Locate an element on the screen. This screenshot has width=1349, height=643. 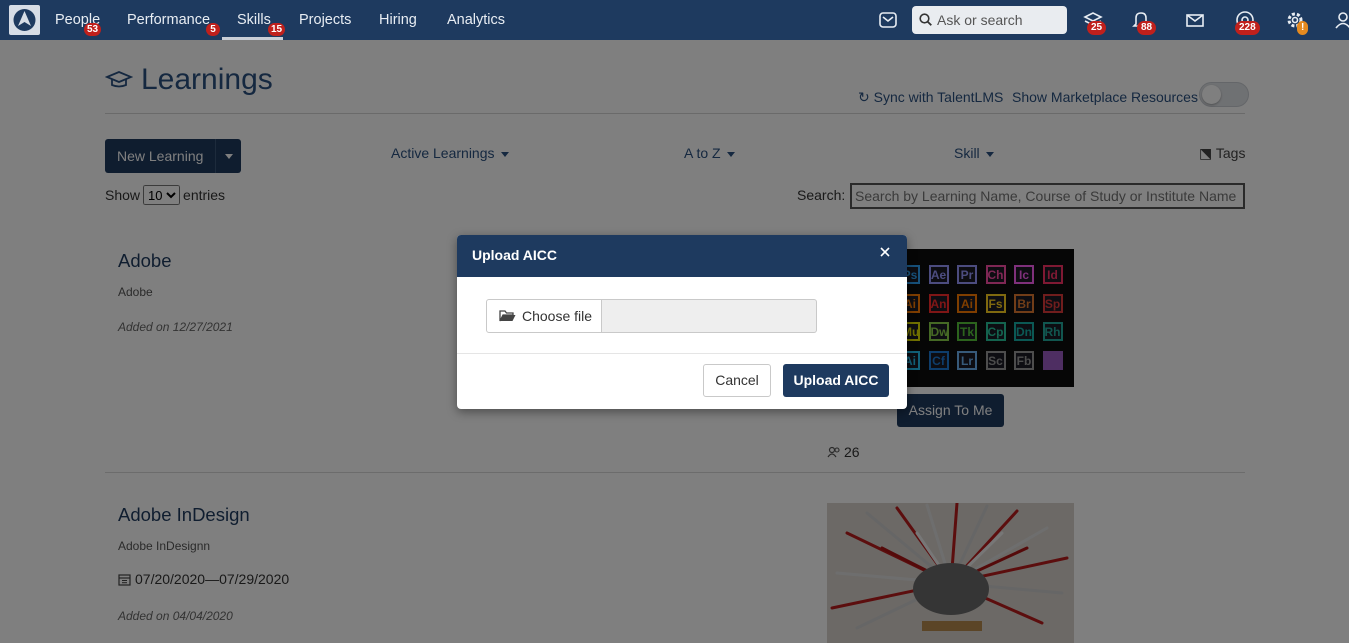
choose-file-button: Choose file is located at coordinates (544, 316).